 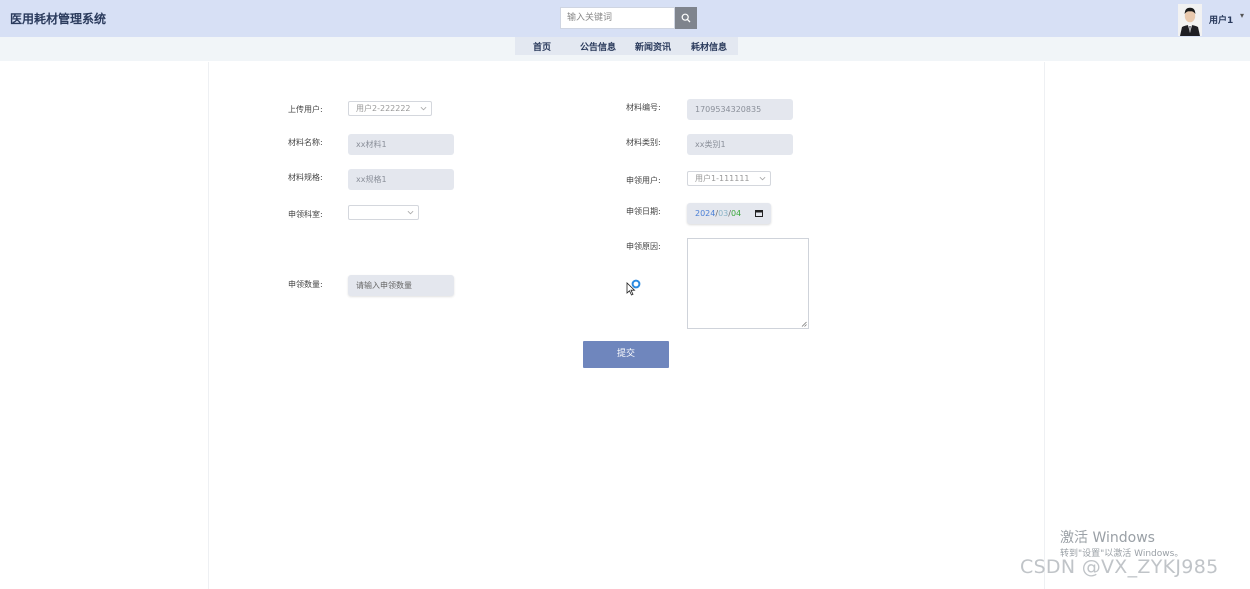 What do you see at coordinates (643, 180) in the screenshot?
I see `apply-user-label: 申领用户:` at bounding box center [643, 180].